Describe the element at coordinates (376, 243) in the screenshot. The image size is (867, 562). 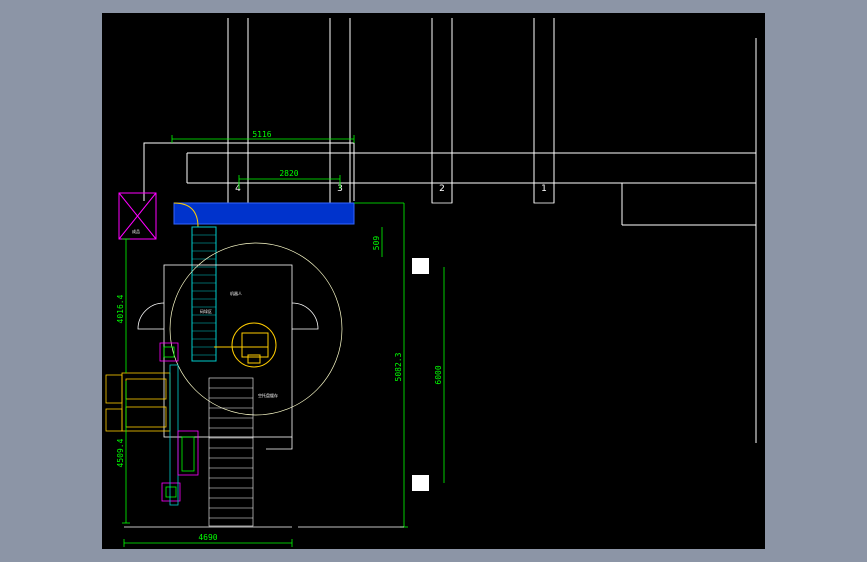
I see `dim-right-small-label: 509` at that location.